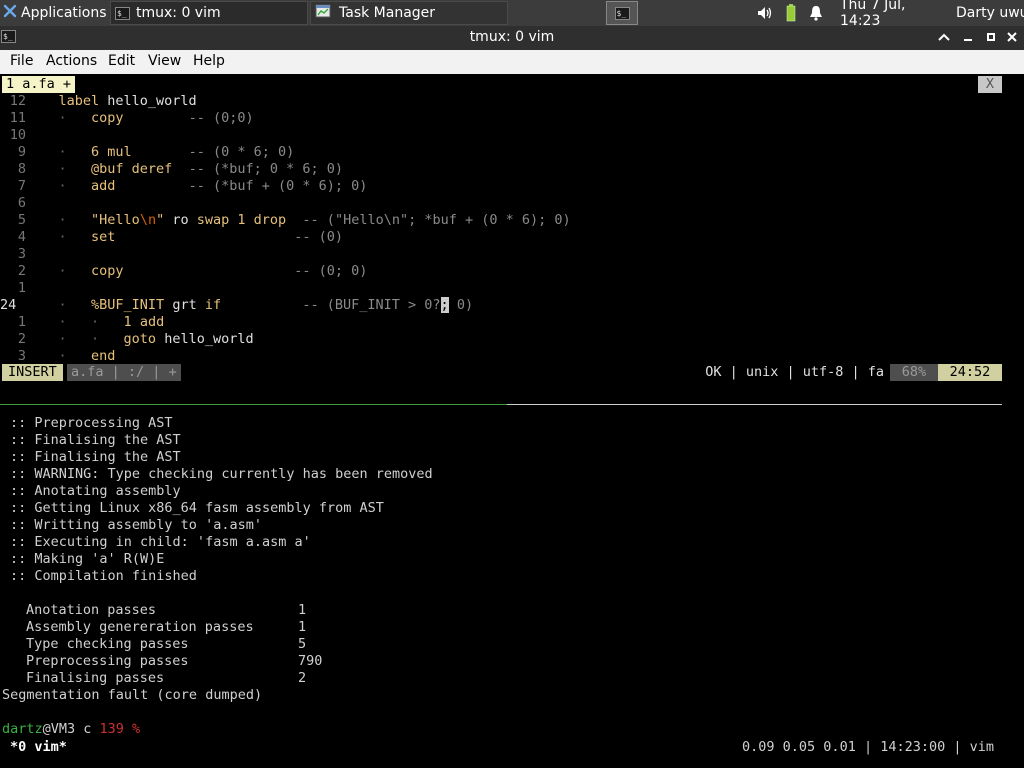 Image resolution: width=1024 pixels, height=768 pixels. Describe the element at coordinates (868, 747) in the screenshot. I see `tmux-status-right: 0.09 0.05 0.01 | 14:23:00 | vim` at that location.